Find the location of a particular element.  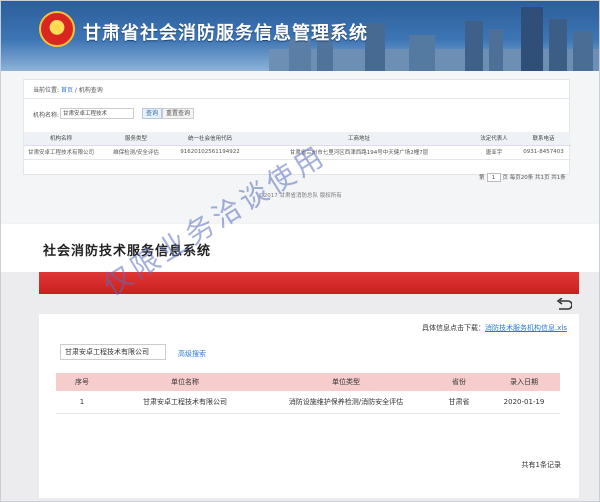

cell-unit-name: 甘肃安卓工程技术有限公司 is located at coordinates (185, 402).